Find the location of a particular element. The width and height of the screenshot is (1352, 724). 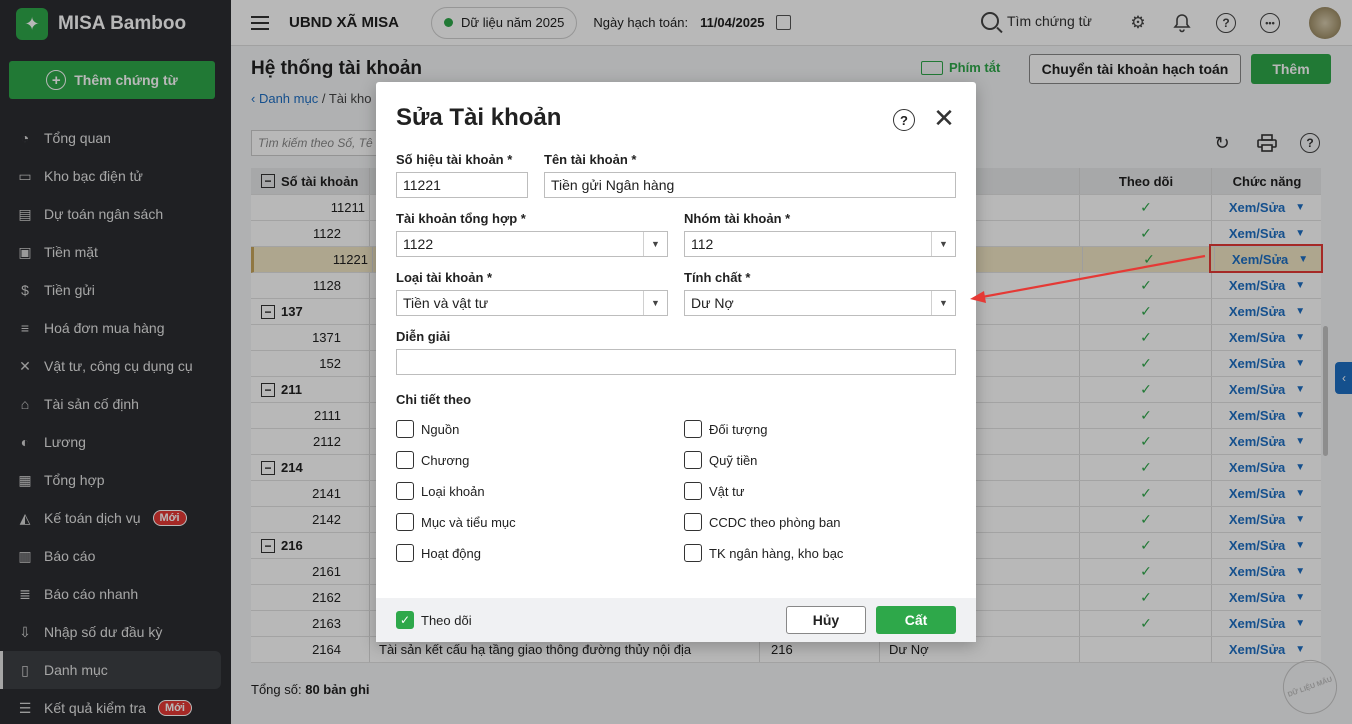

detail-checkbox: Chương is located at coordinates (432, 460).